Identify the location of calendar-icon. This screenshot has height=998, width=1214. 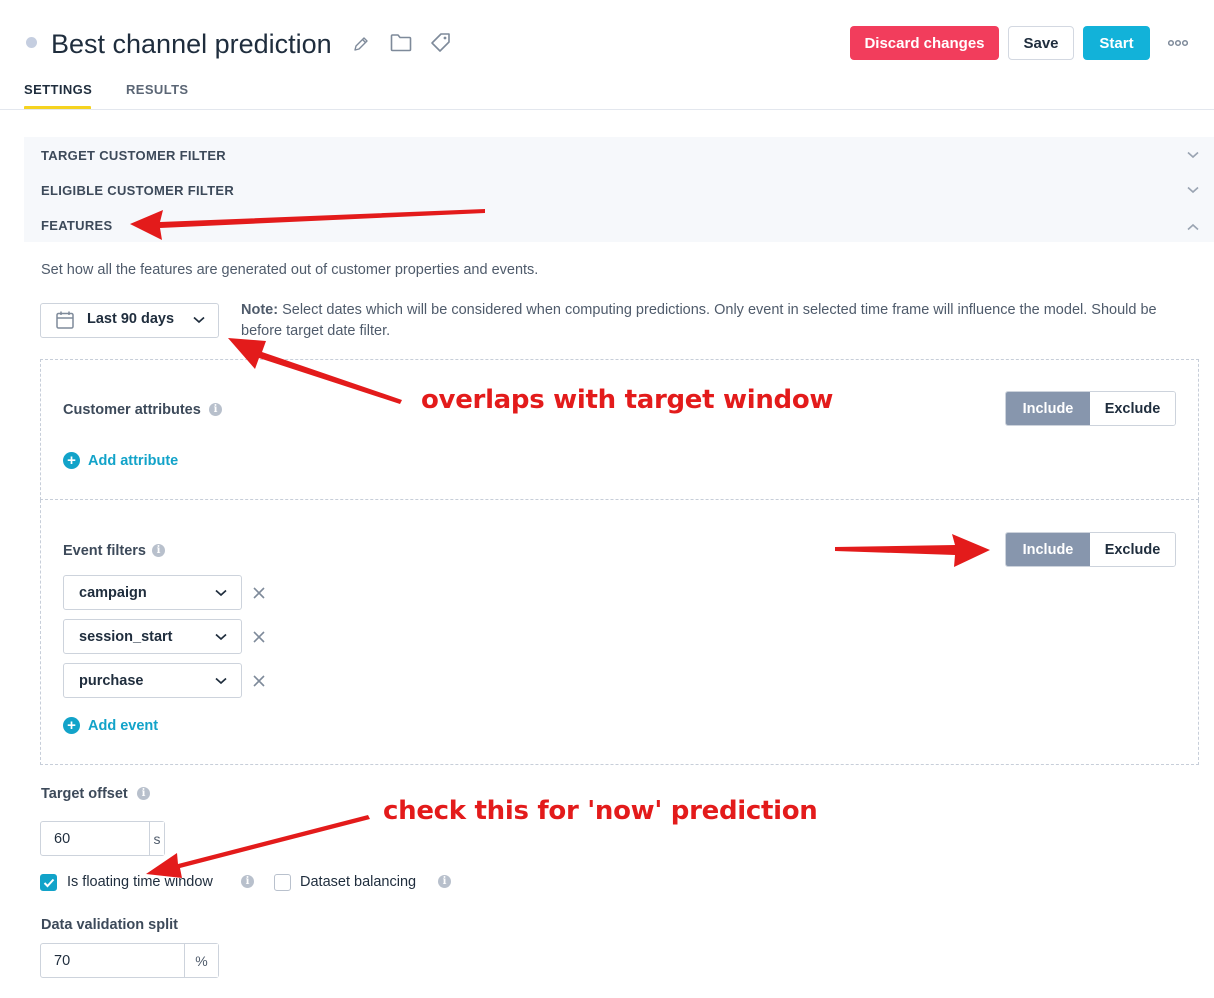
(65, 320).